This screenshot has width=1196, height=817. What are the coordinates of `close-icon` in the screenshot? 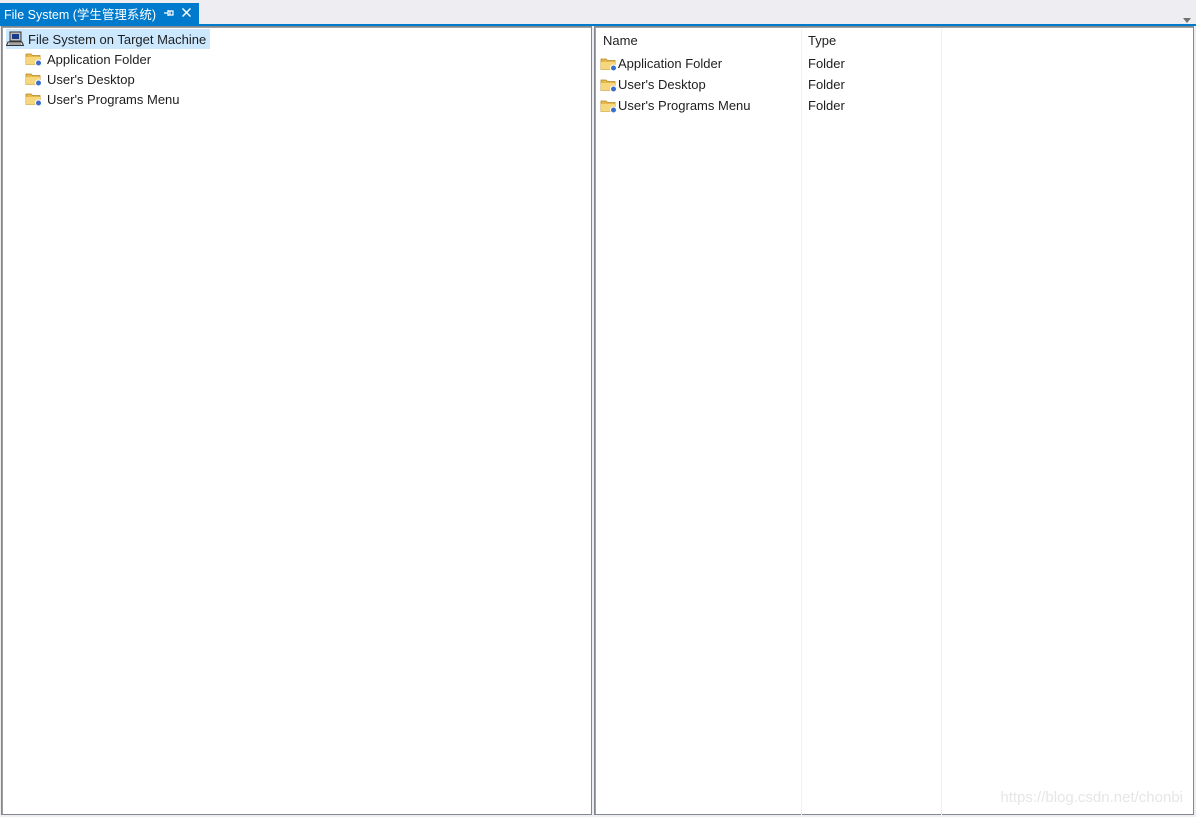 It's located at (186, 12).